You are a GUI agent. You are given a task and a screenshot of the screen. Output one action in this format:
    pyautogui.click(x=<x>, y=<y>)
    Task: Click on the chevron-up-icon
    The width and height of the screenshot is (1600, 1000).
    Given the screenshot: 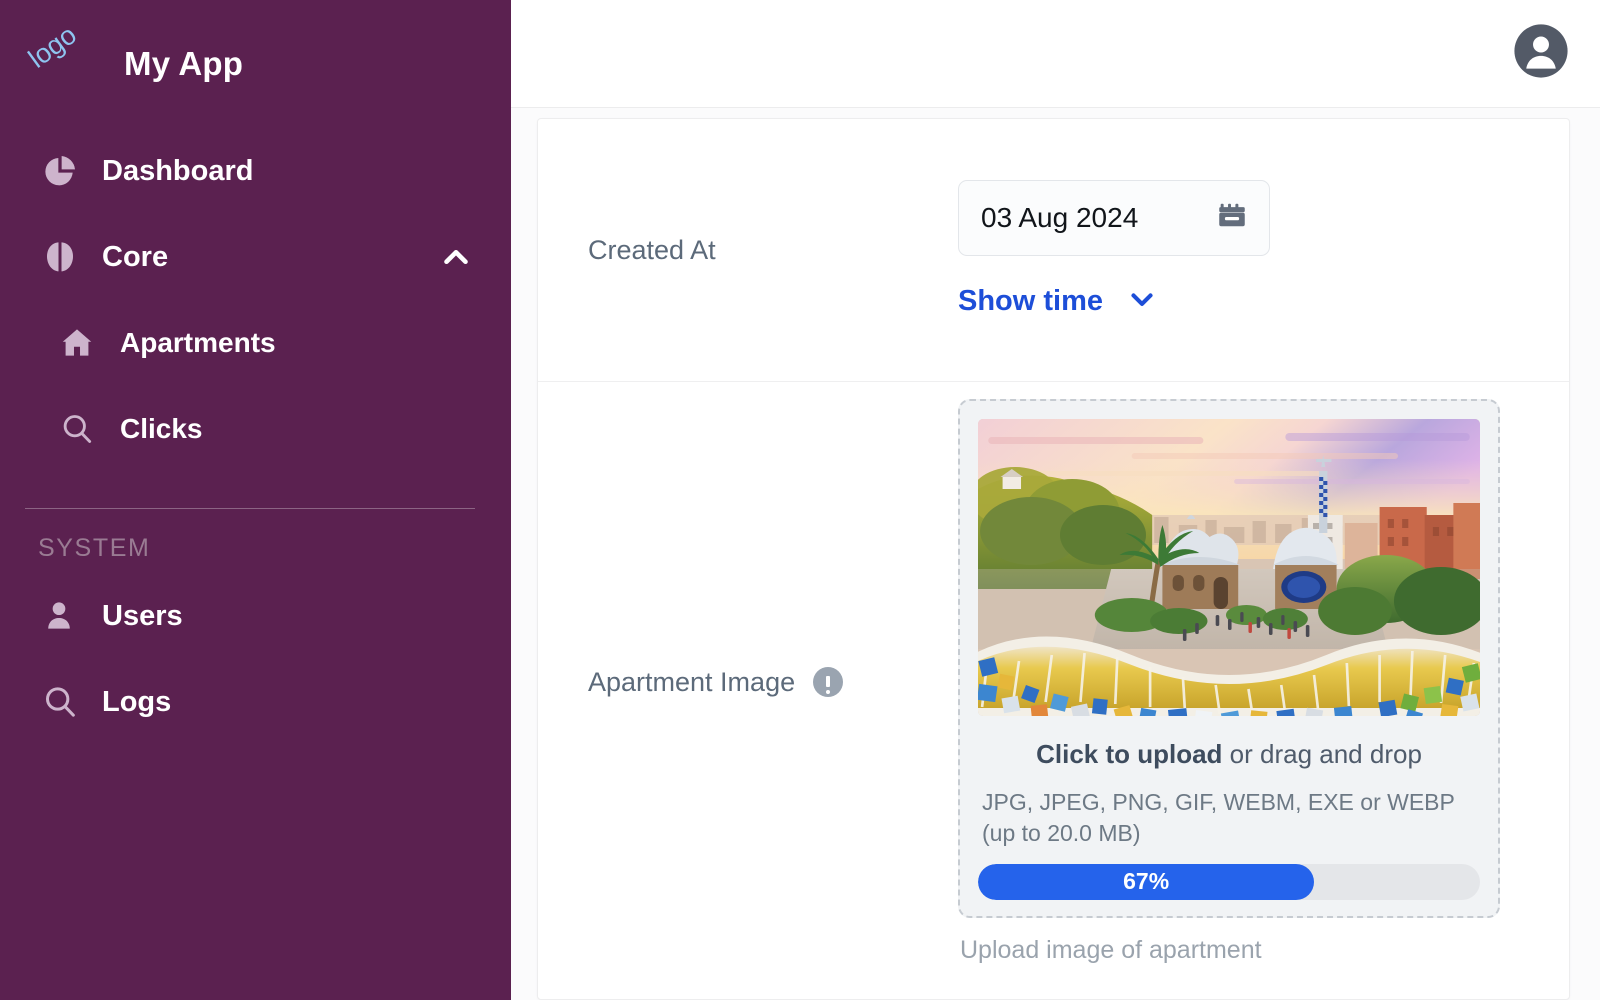 What is the action you would take?
    pyautogui.click(x=456, y=257)
    